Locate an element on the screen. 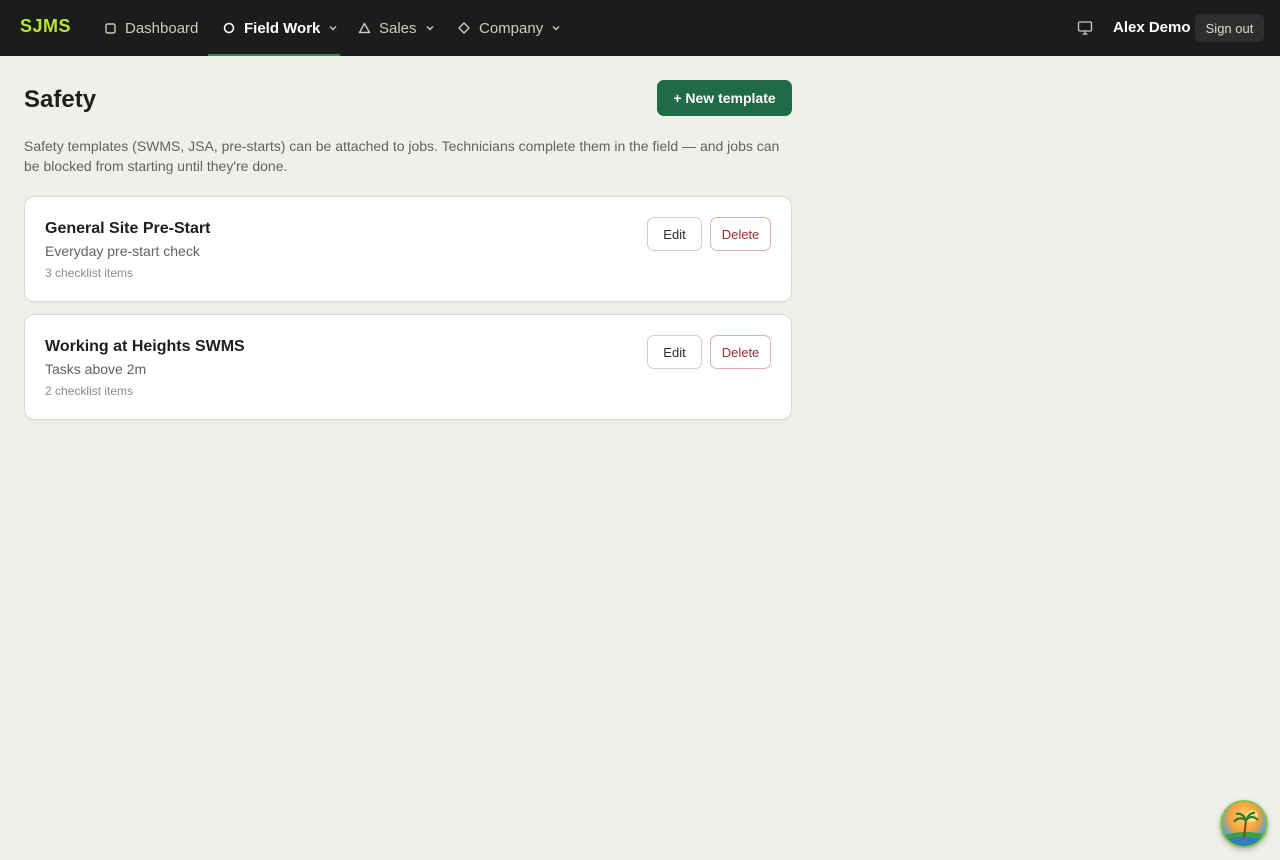 This screenshot has height=860, width=1280. brand-logo: SJMS is located at coordinates (45, 26).